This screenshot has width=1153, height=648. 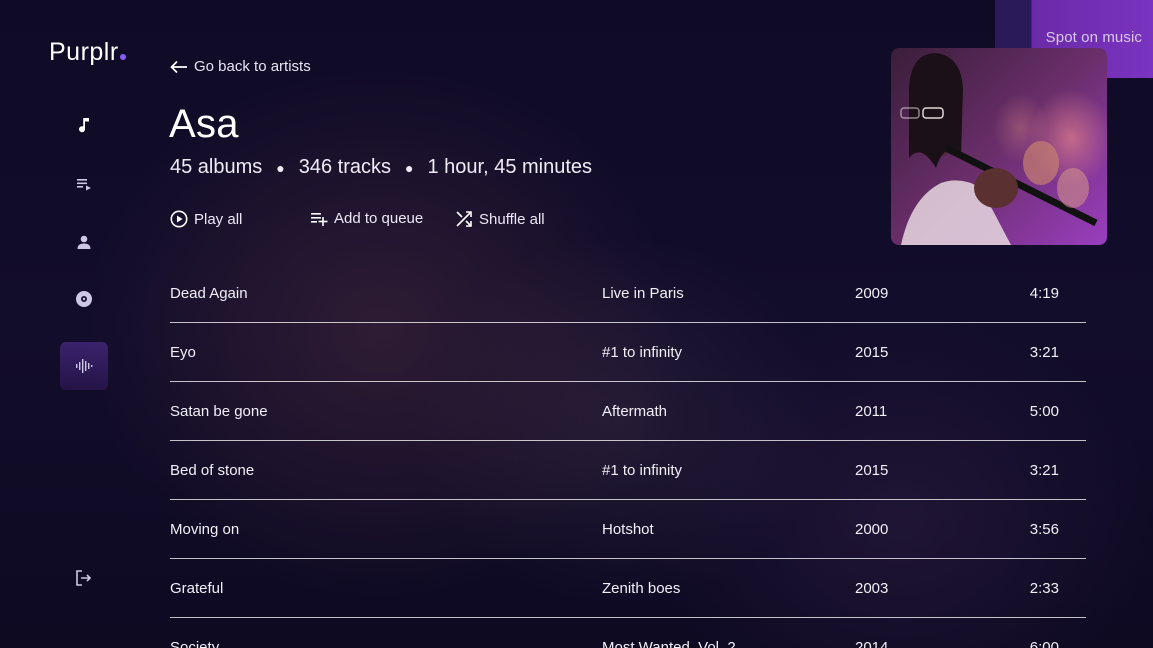 I want to click on person-icon, so click(x=84, y=242).